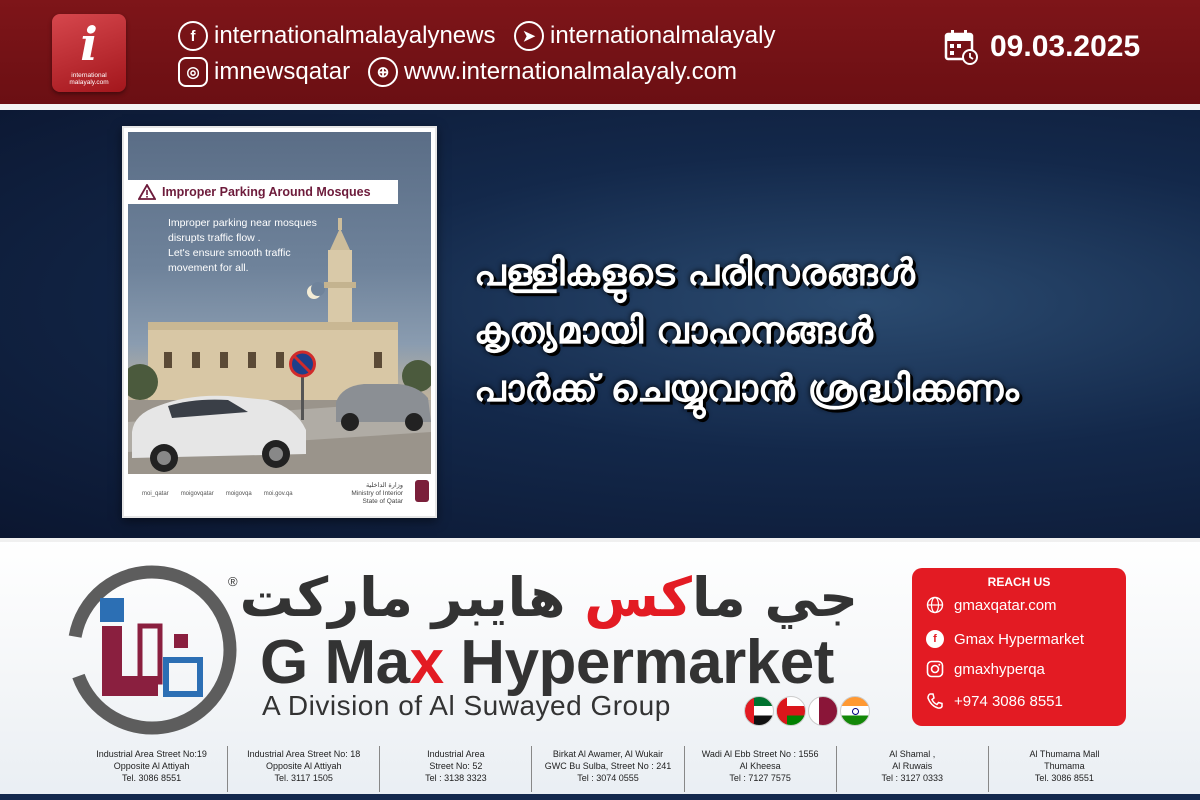 This screenshot has height=800, width=1200. I want to click on branch-phone: Tel : 3127 0333, so click(912, 778).